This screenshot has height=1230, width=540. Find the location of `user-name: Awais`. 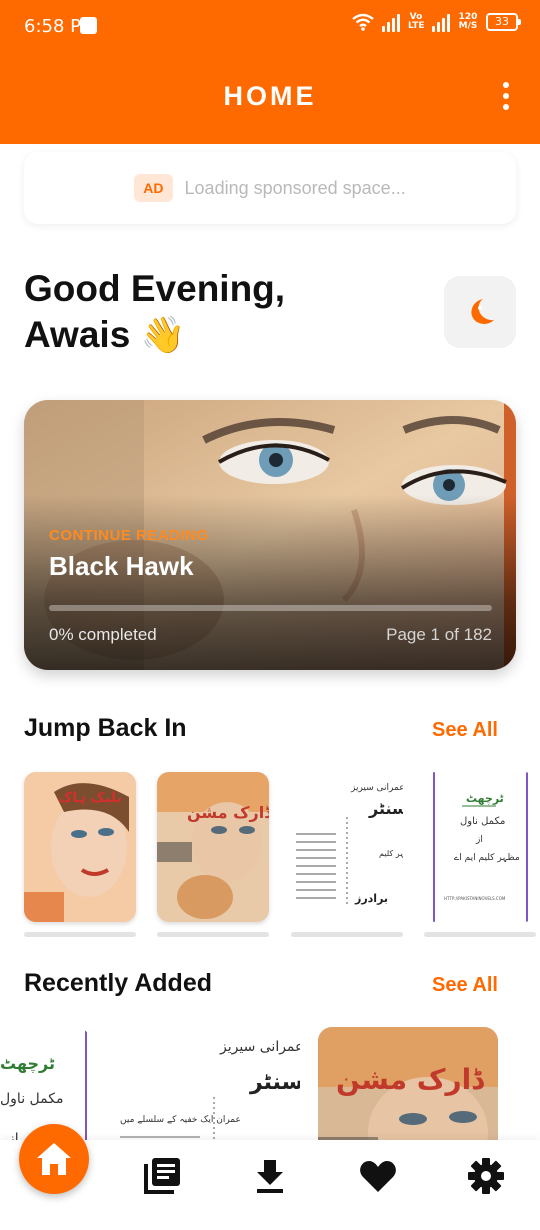

user-name: Awais is located at coordinates (77, 334).